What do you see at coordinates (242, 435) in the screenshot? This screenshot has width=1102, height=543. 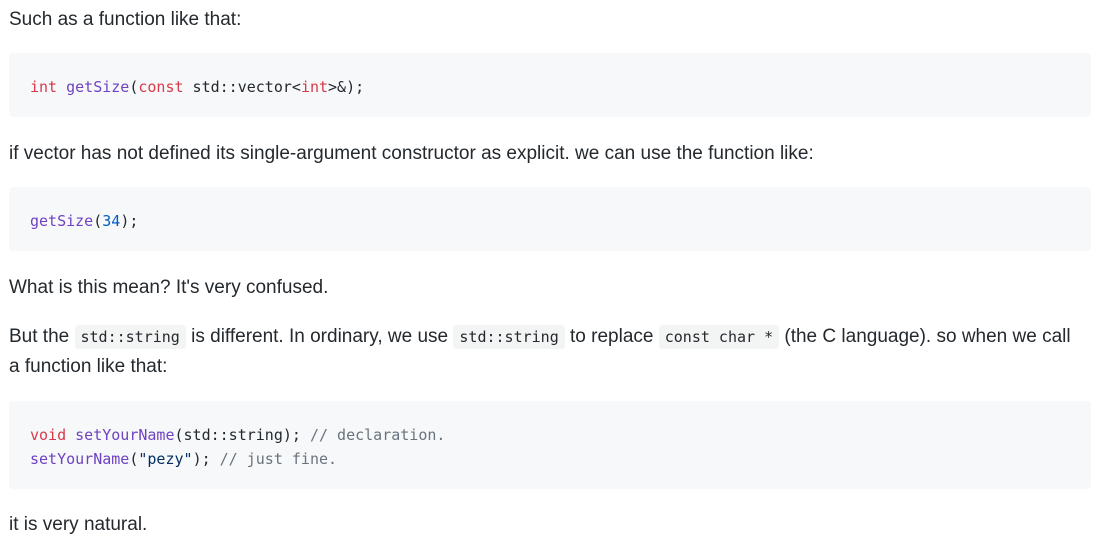 I see `code-text: (std::string);` at bounding box center [242, 435].